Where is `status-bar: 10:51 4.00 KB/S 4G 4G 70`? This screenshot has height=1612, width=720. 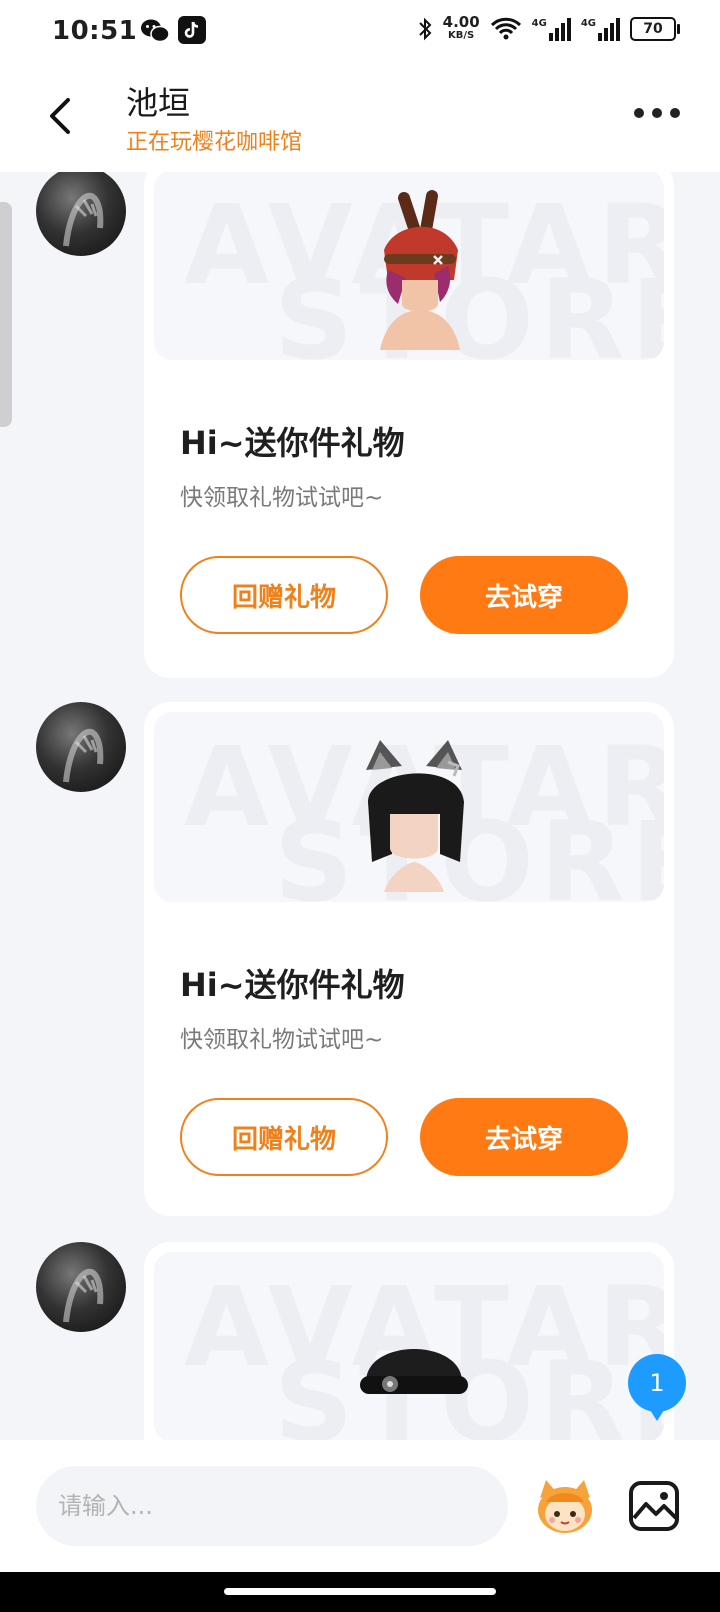
status-bar: 10:51 4.00 KB/S 4G 4G 70 is located at coordinates (360, 32).